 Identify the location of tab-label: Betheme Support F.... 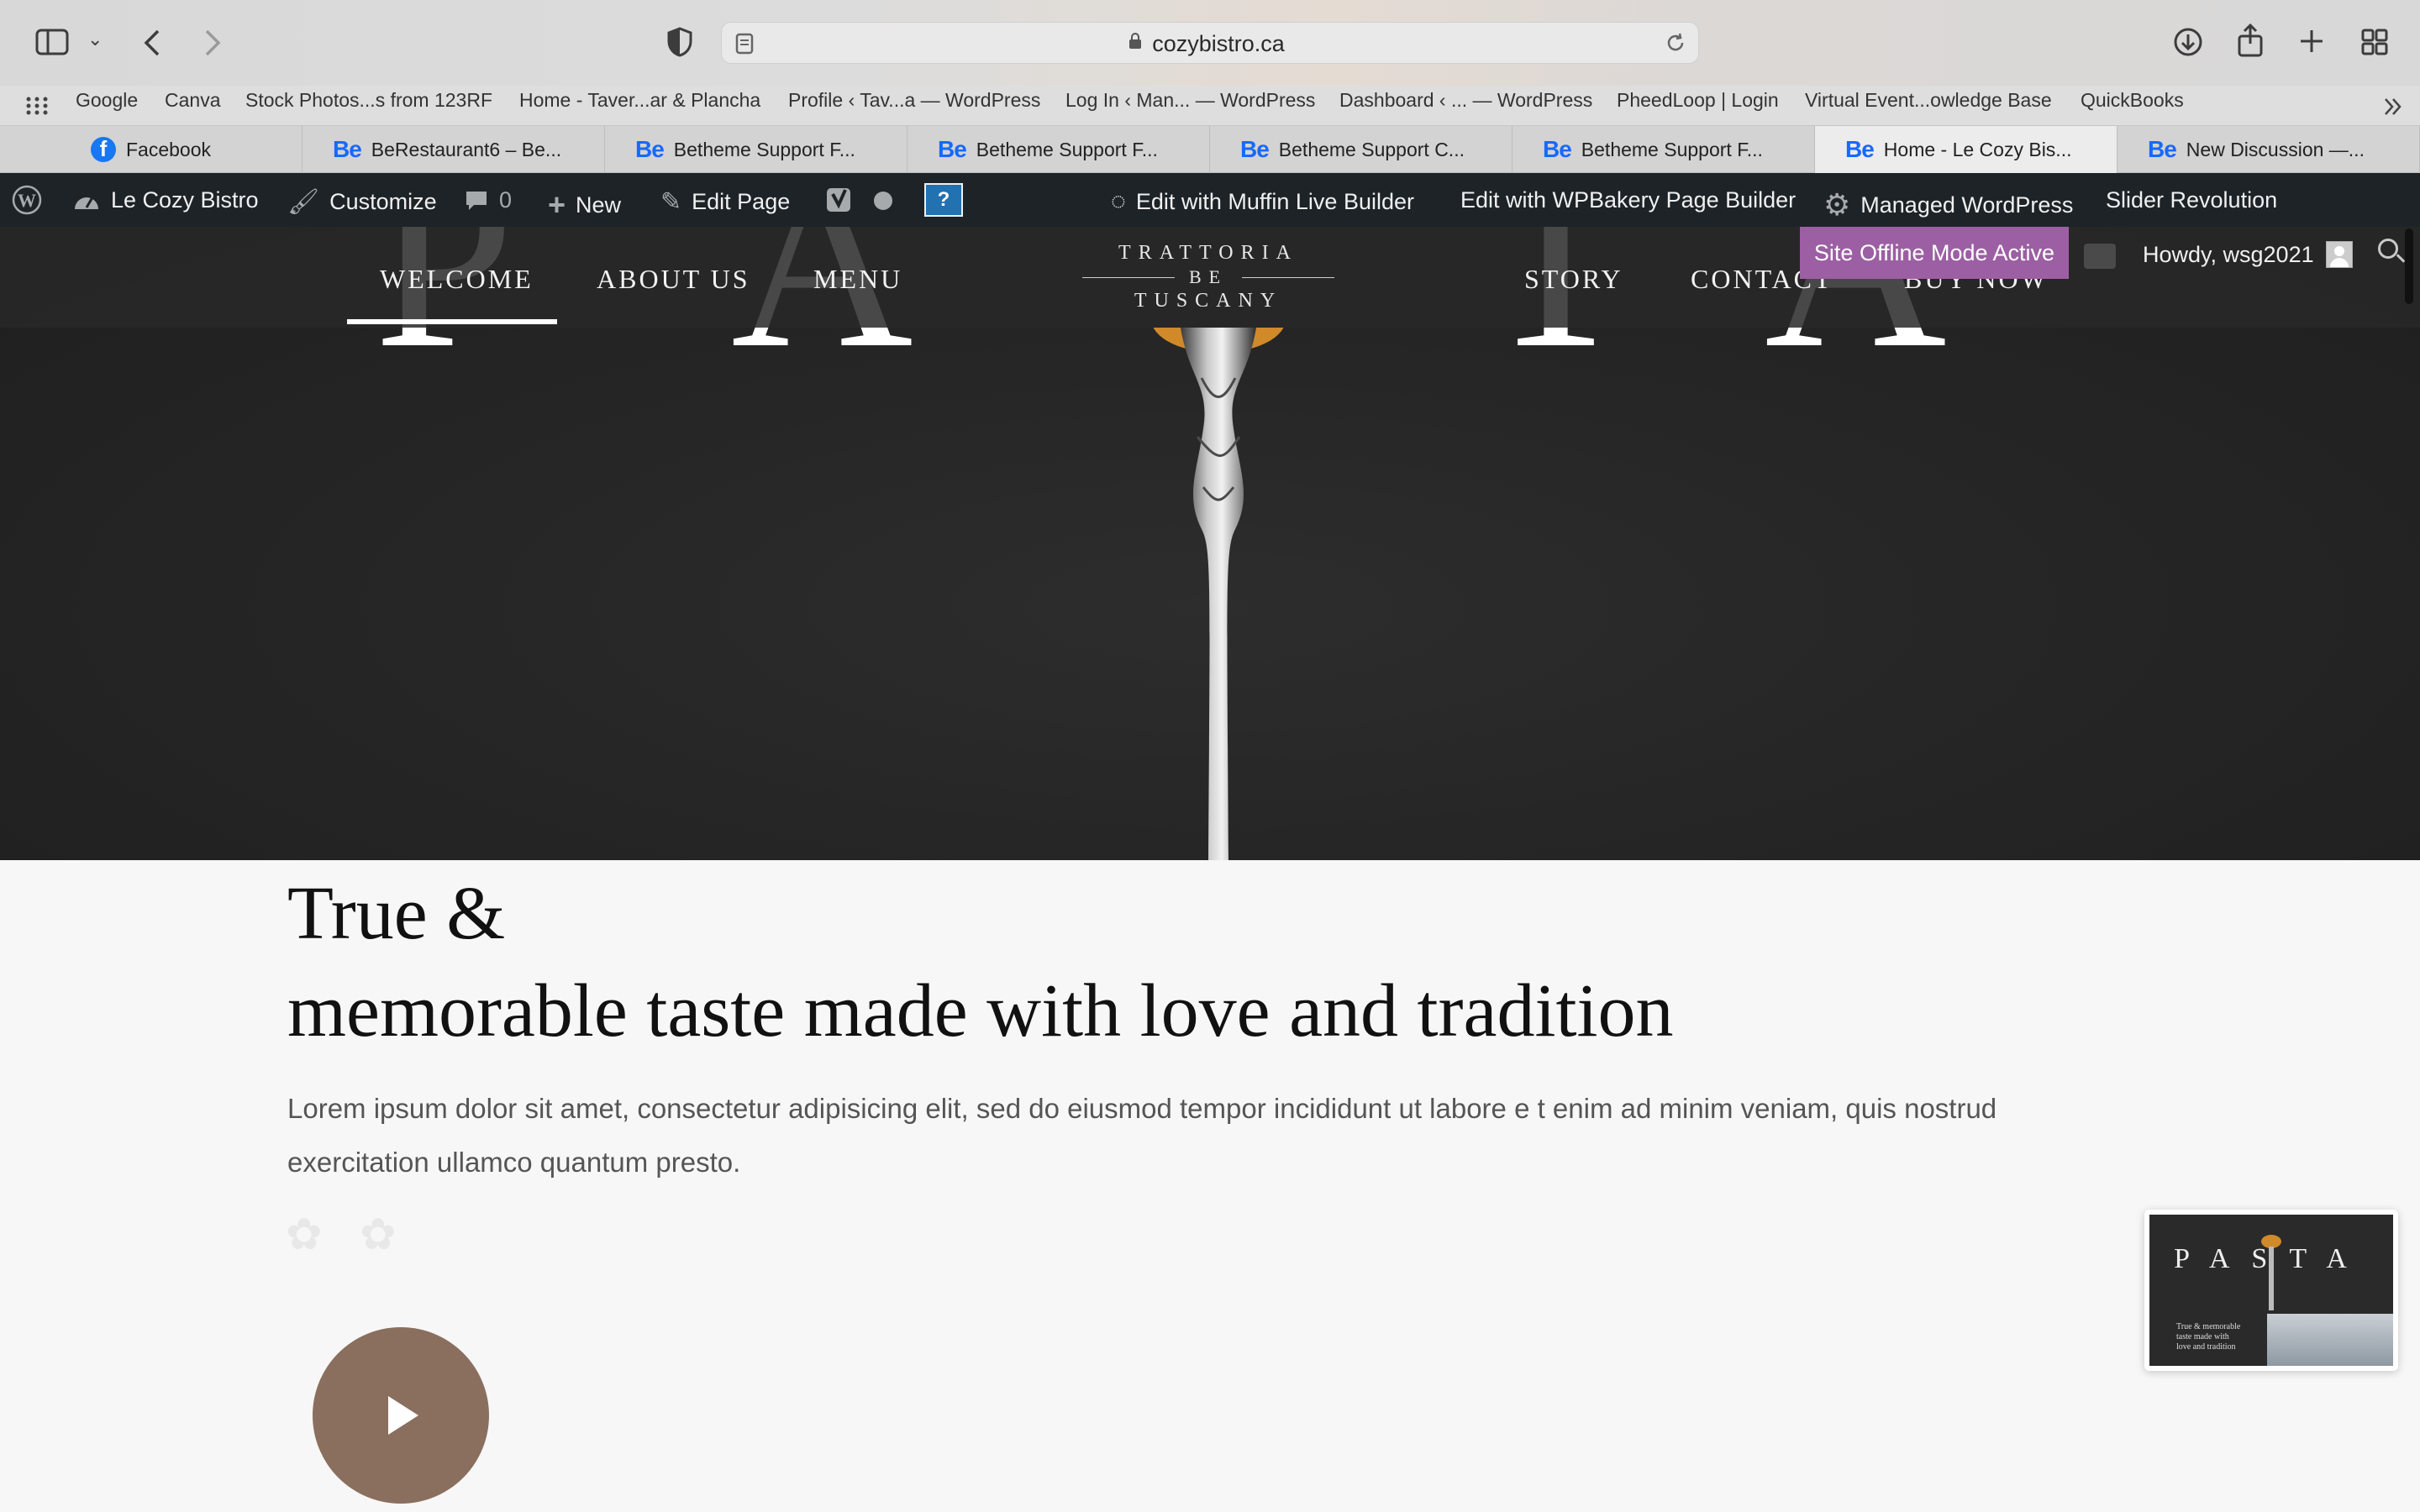
(764, 149).